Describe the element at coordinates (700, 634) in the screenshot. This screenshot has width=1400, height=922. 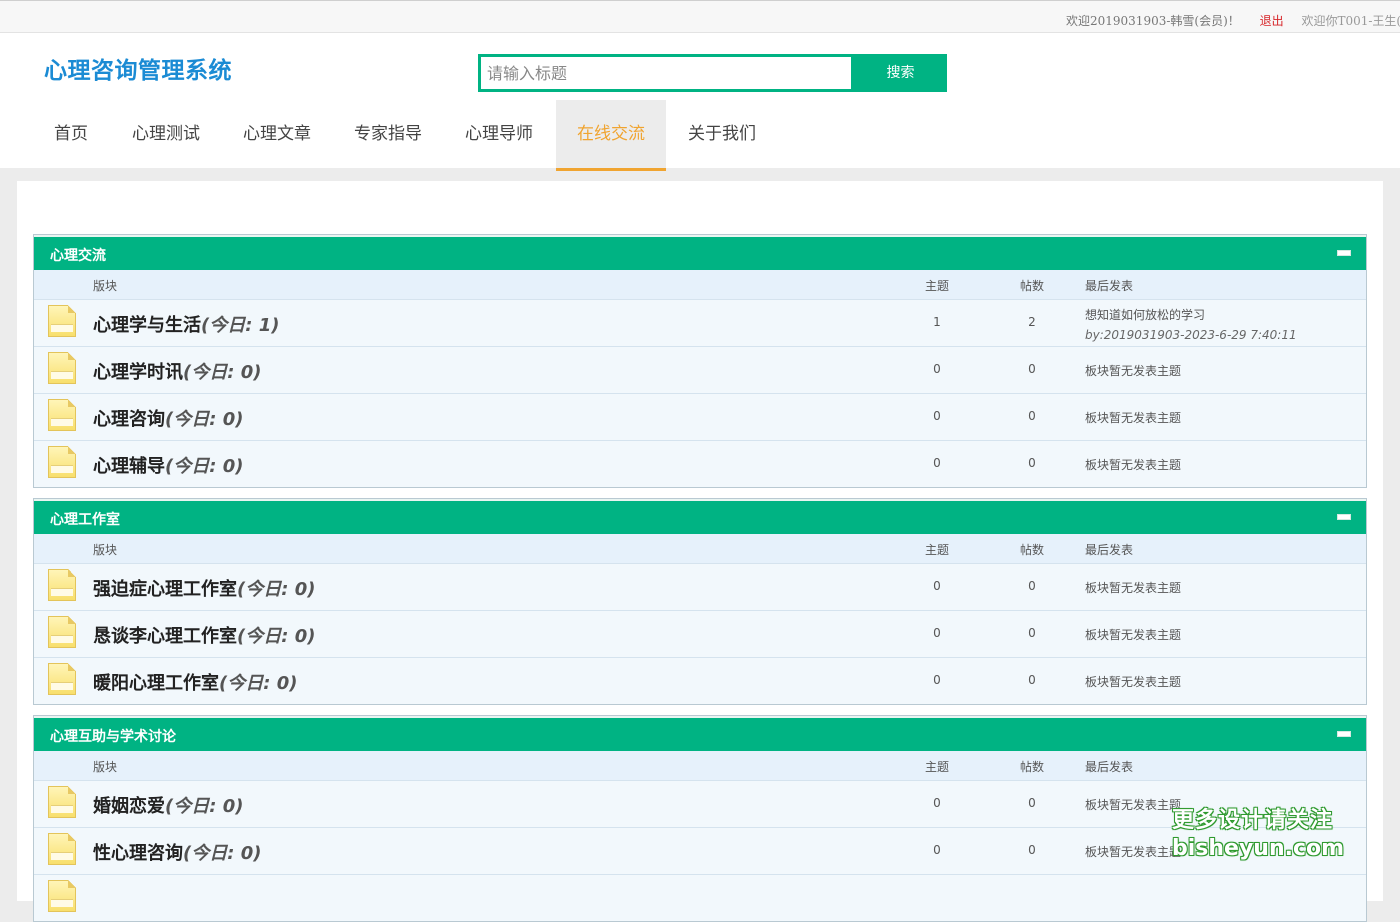
I see `forum-row: 恳谈李心理工作室(今日: 0) 0 0 板块暂无发表主题` at that location.